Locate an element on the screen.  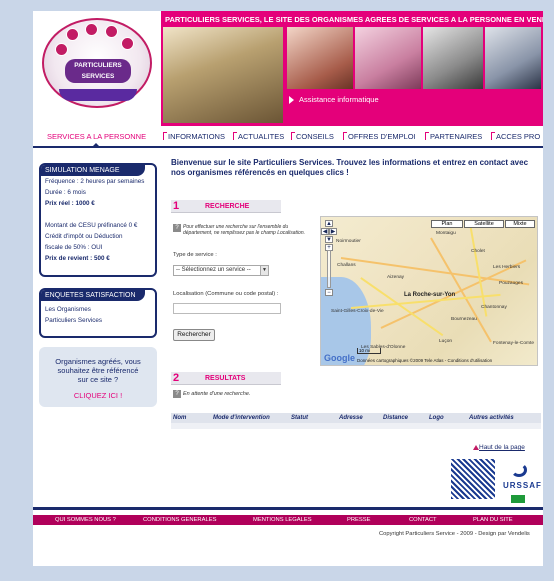
col-nom: Nom is located at coordinates (180, 418).